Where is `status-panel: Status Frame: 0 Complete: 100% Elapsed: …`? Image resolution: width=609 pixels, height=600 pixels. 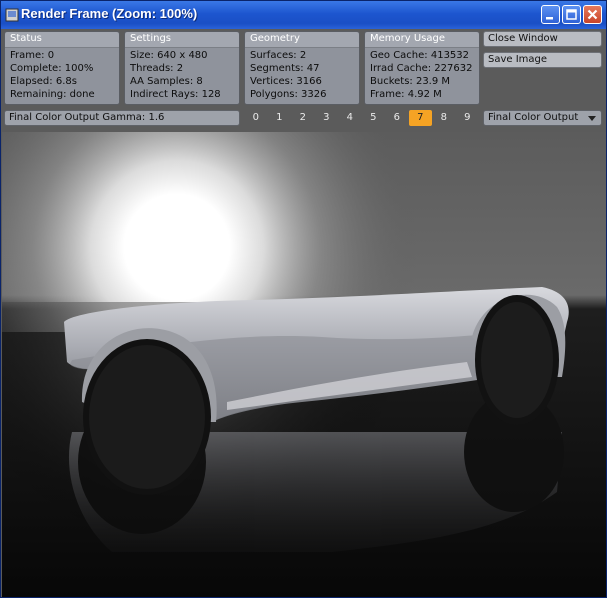
status-panel: Status Frame: 0 Complete: 100% Elapsed: … is located at coordinates (62, 68).